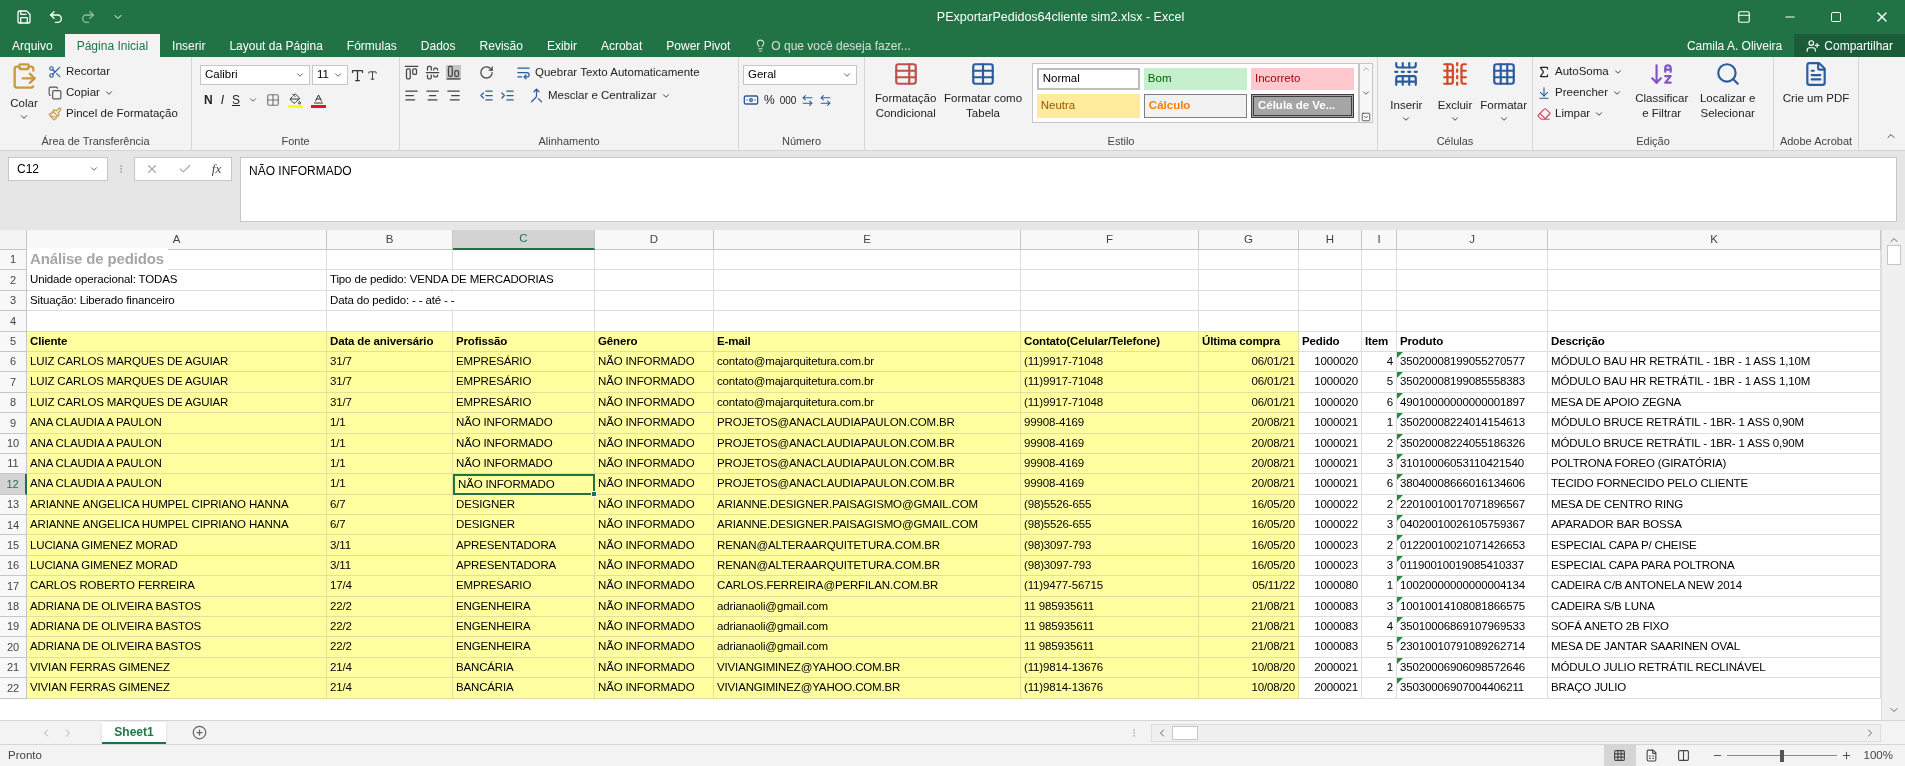  Describe the element at coordinates (112, 45) in the screenshot. I see `ribbon-tab: Página Inicial` at that location.